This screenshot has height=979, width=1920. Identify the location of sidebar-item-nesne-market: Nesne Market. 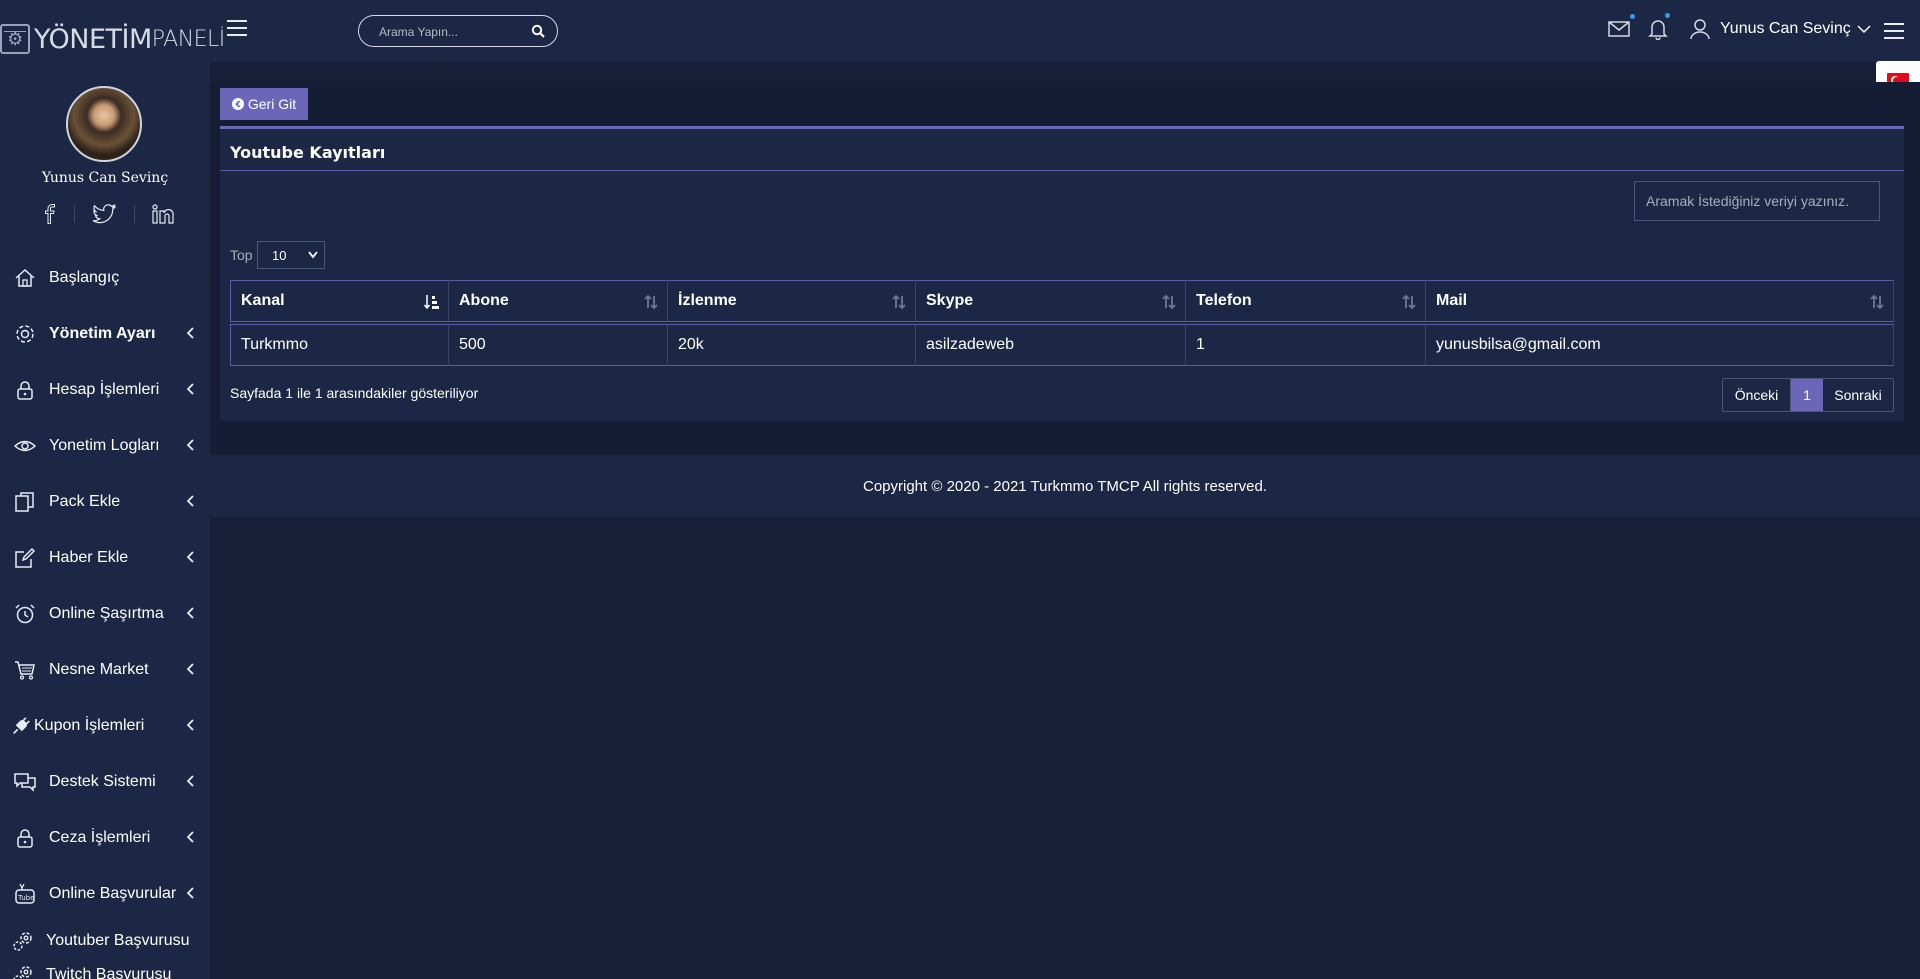
(105, 670).